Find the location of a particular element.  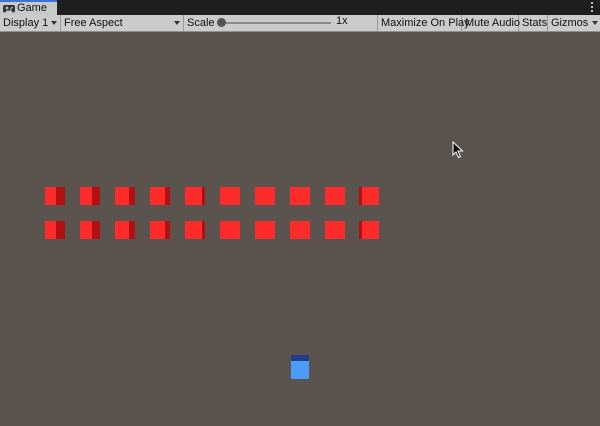

mute-audio-toggle: Mute Audio is located at coordinates (491, 23).